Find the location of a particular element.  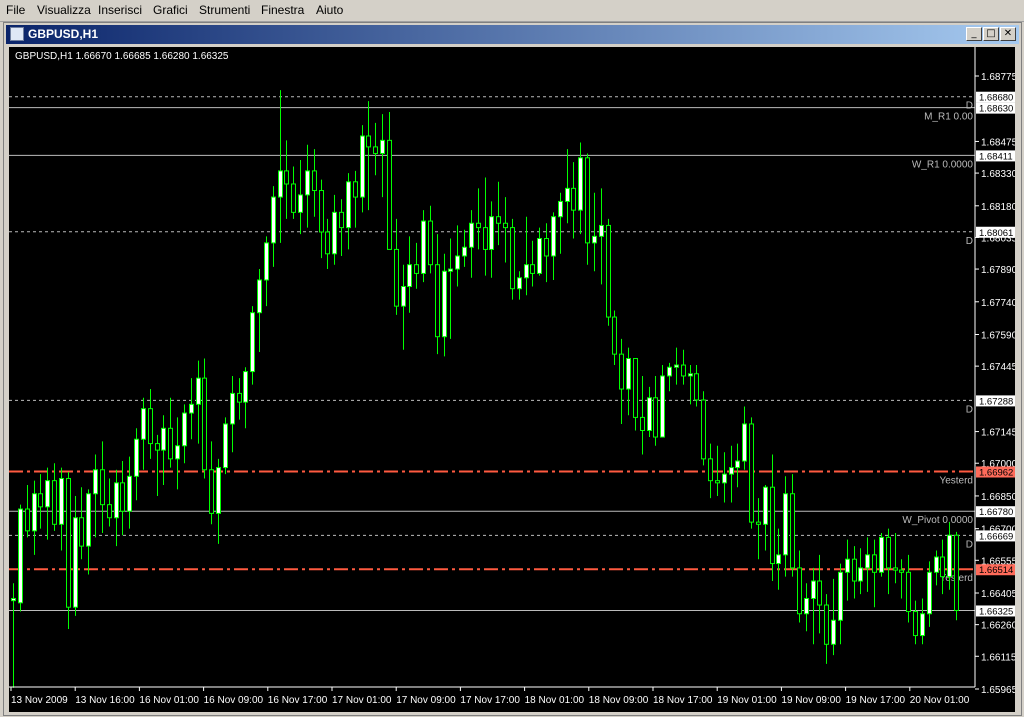

price-tick-label: 1.66405 is located at coordinates (998, 594).